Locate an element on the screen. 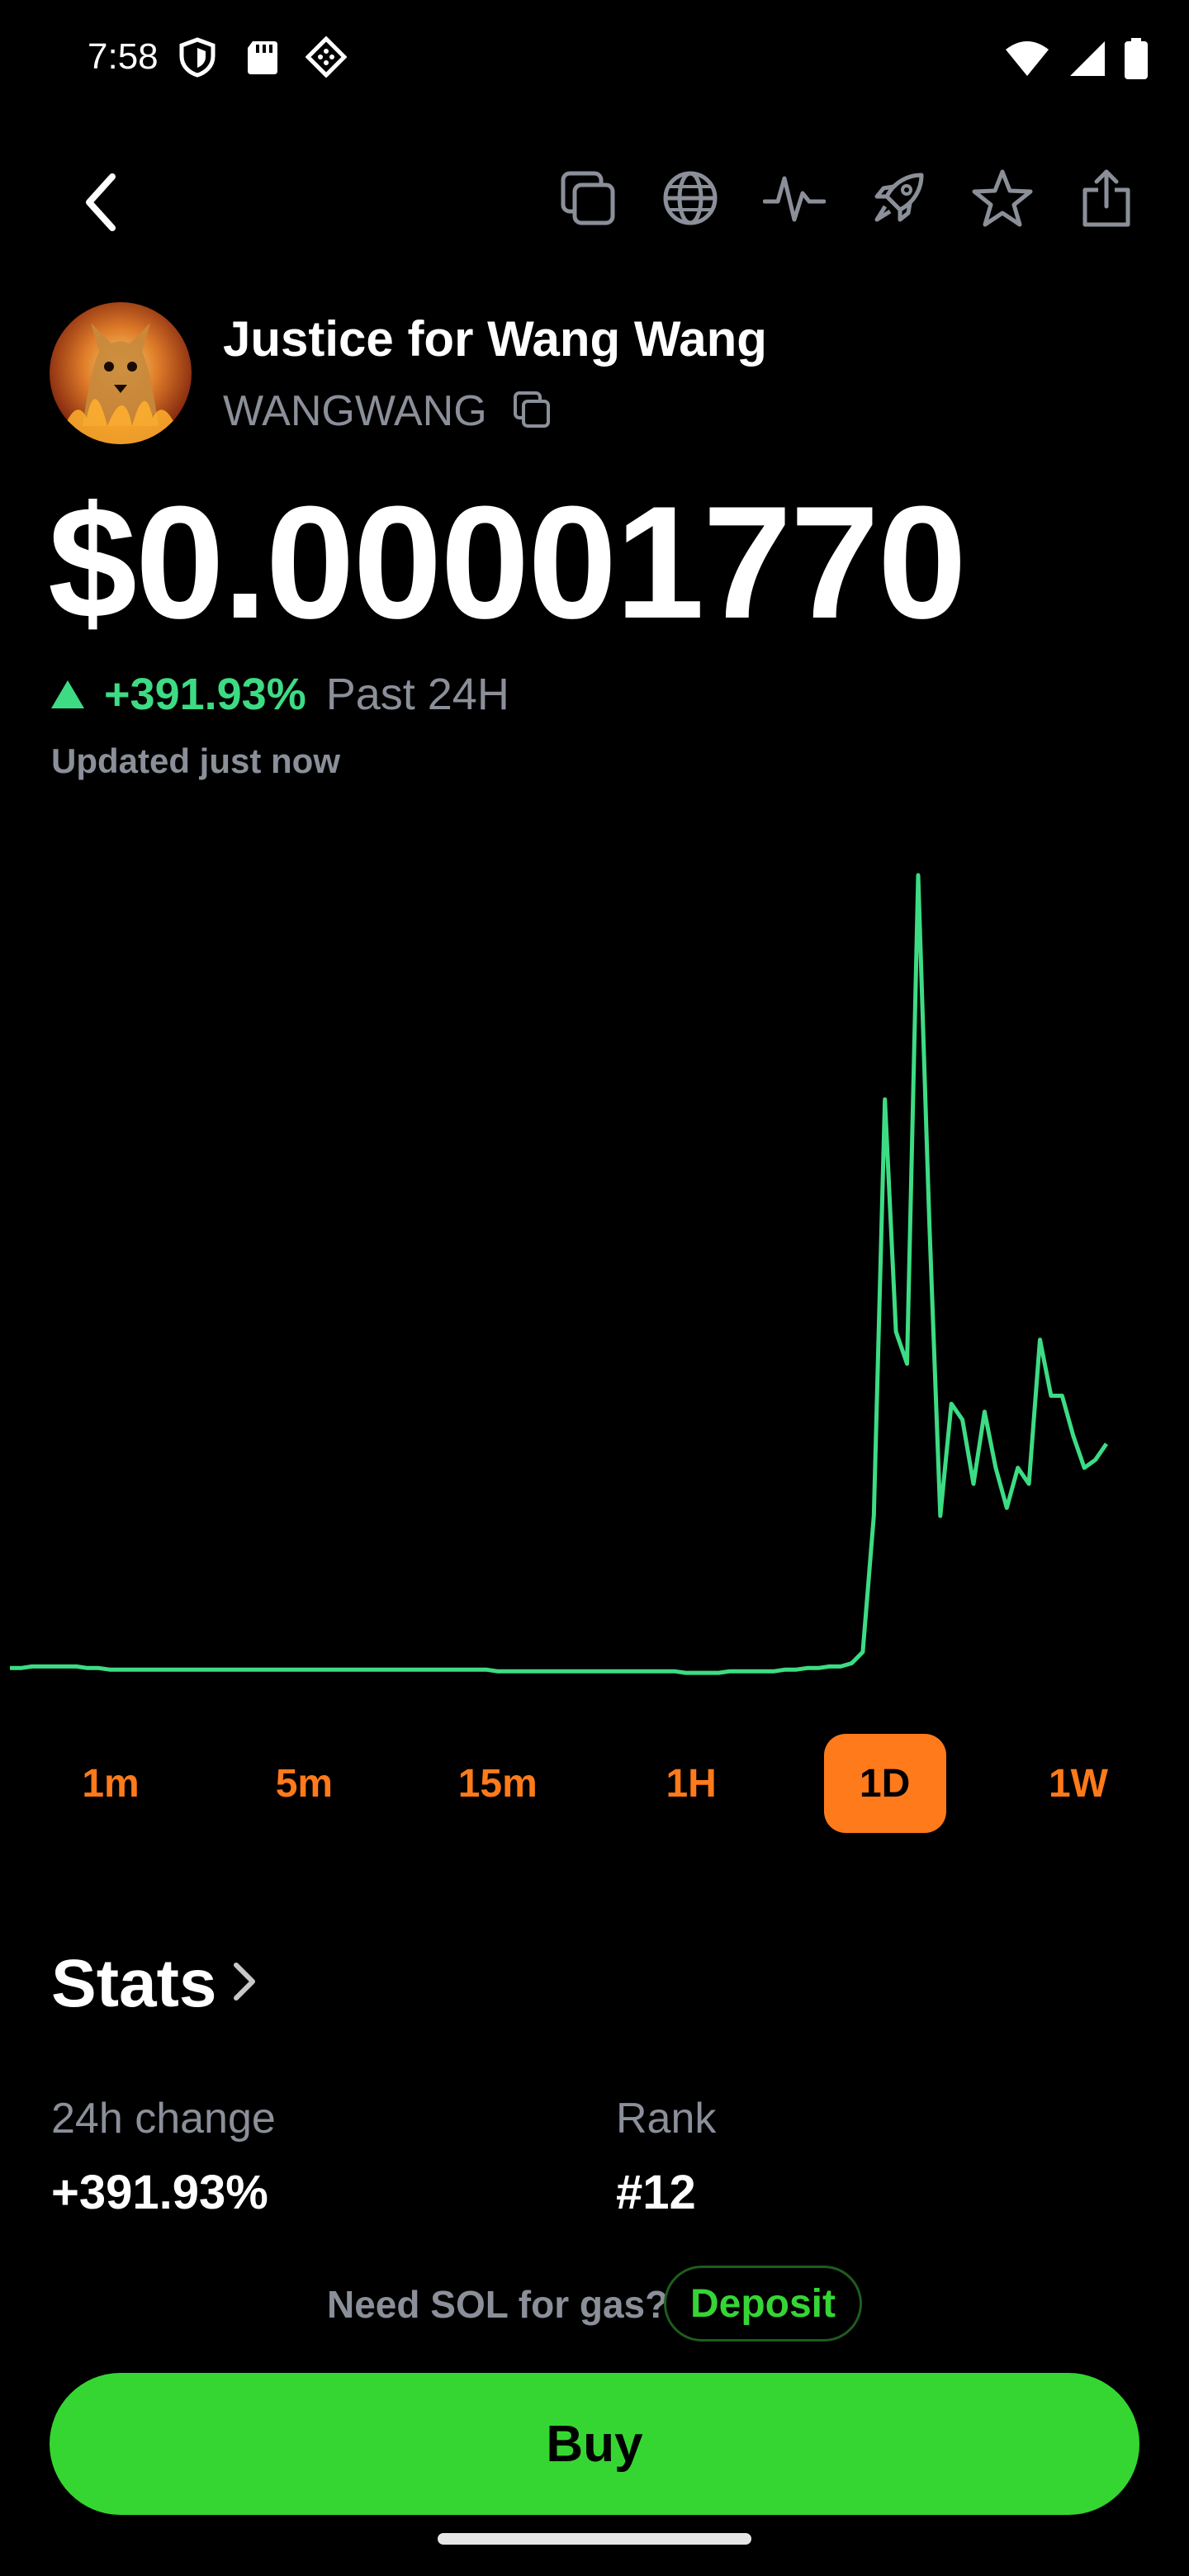 Image resolution: width=1189 pixels, height=2576 pixels. price-change-row: +391.93% Past 24H is located at coordinates (280, 694).